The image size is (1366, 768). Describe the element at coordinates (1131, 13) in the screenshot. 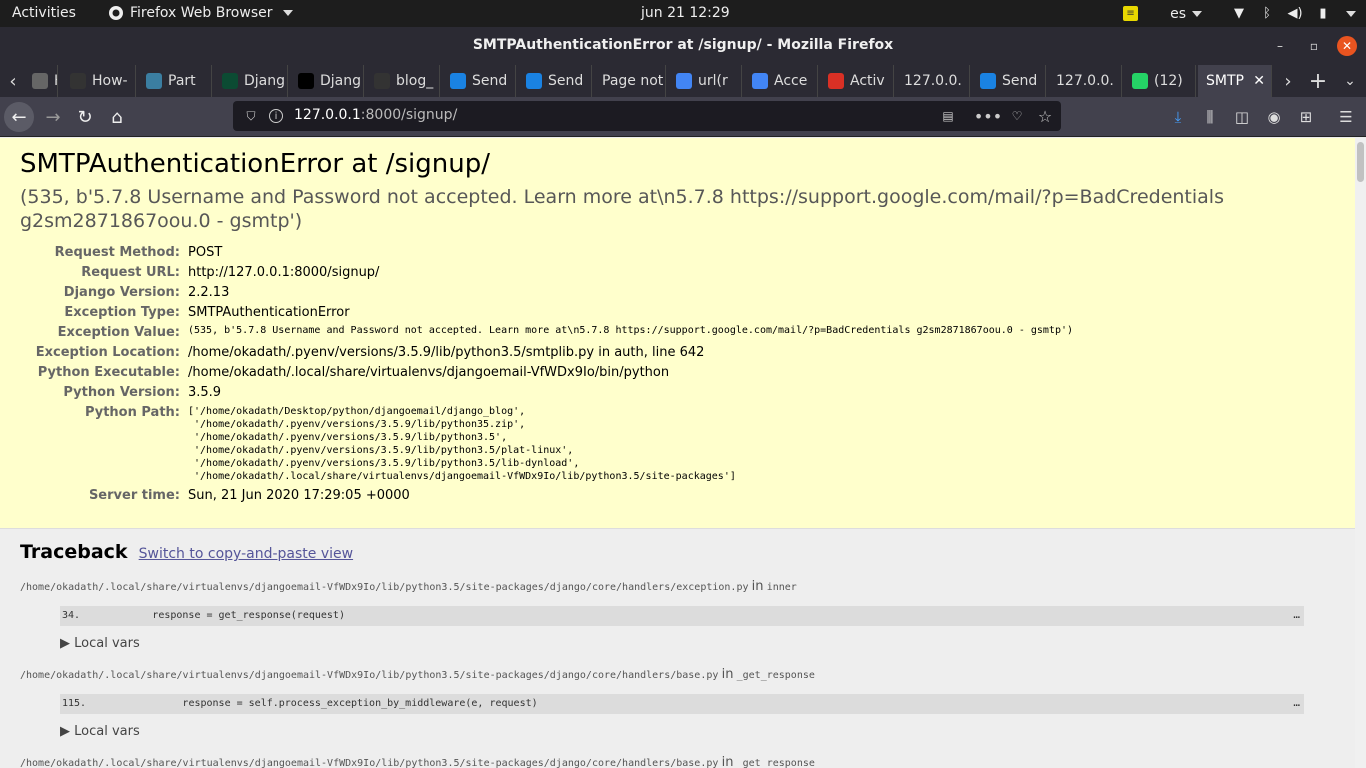

I see `notes-indicator-icon: ≡` at that location.